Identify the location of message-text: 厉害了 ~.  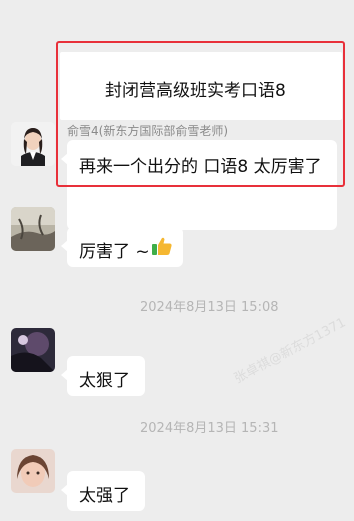
(114, 252).